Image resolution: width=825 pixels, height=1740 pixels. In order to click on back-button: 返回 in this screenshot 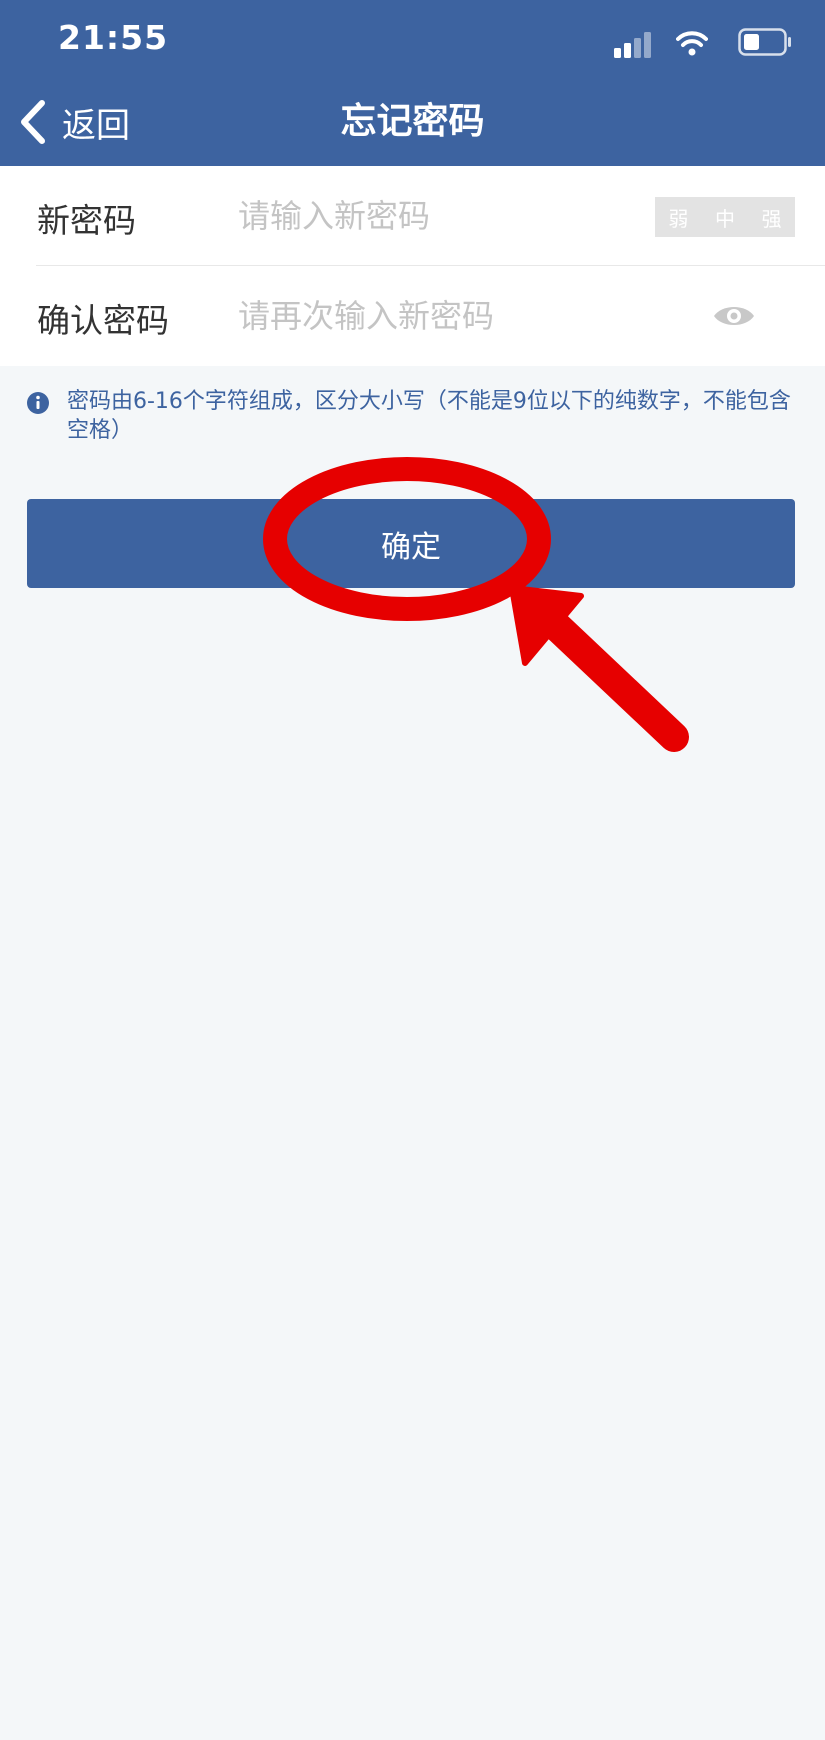, I will do `click(74, 122)`.